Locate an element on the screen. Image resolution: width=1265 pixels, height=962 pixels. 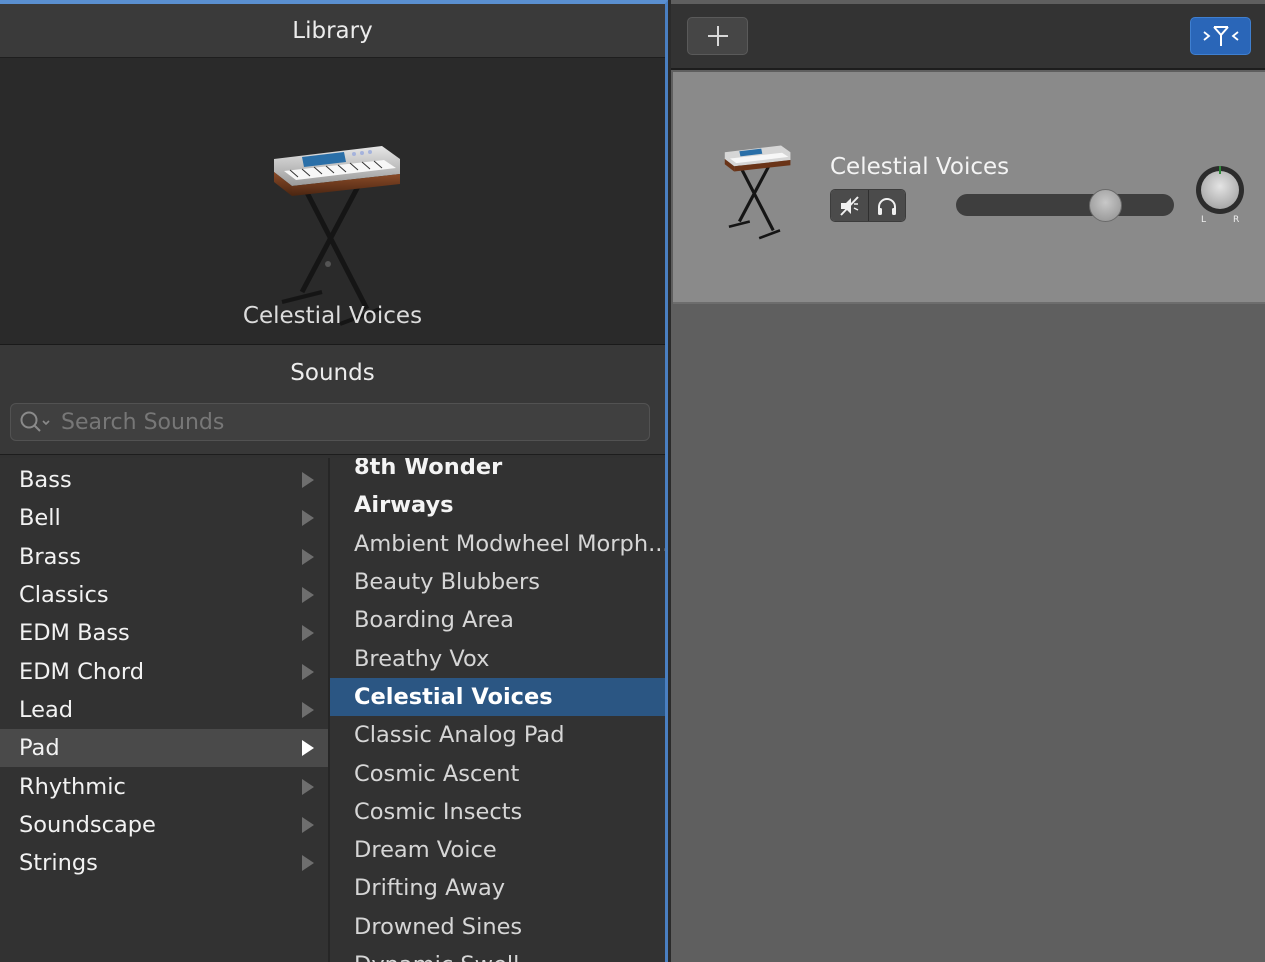
plus-icon is located at coordinates (717, 36).